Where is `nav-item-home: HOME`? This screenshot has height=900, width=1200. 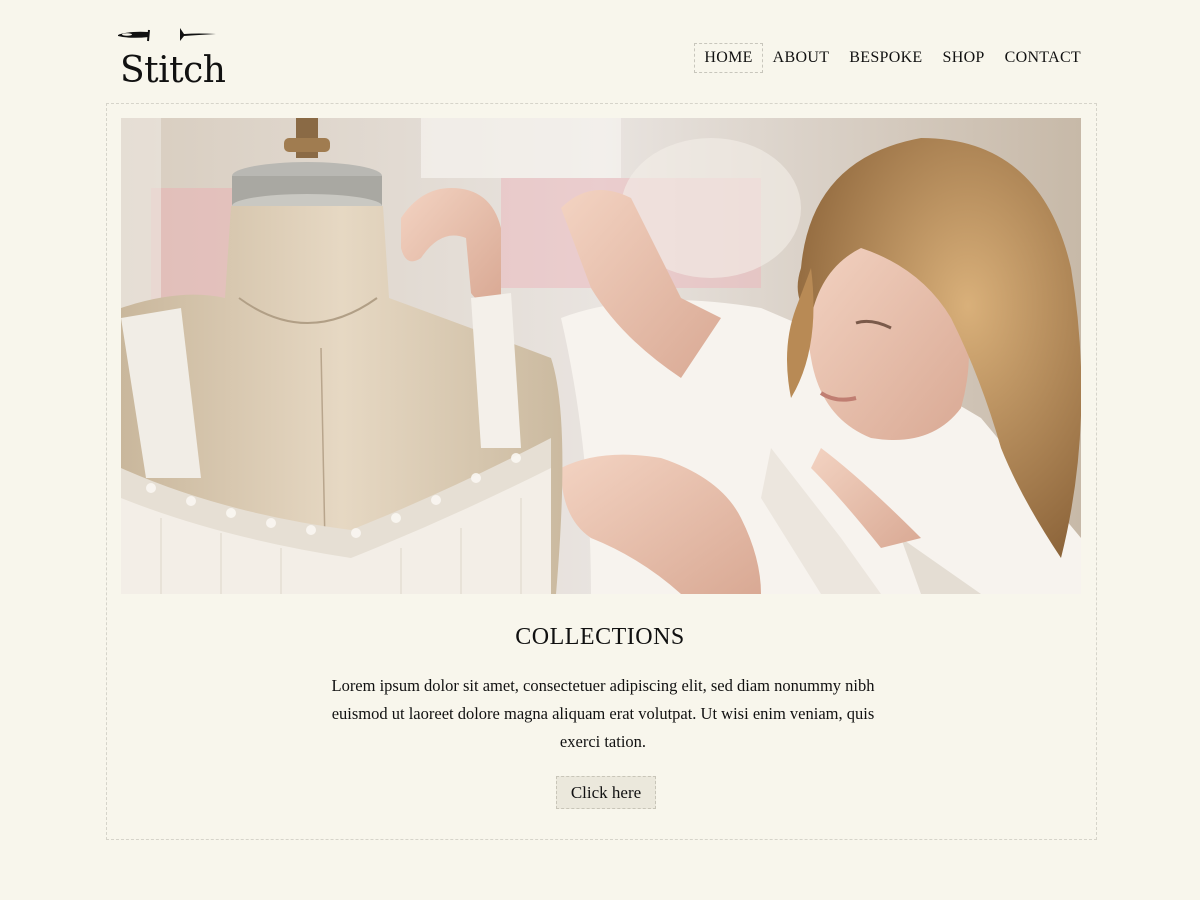
nav-item-home: HOME is located at coordinates (728, 58).